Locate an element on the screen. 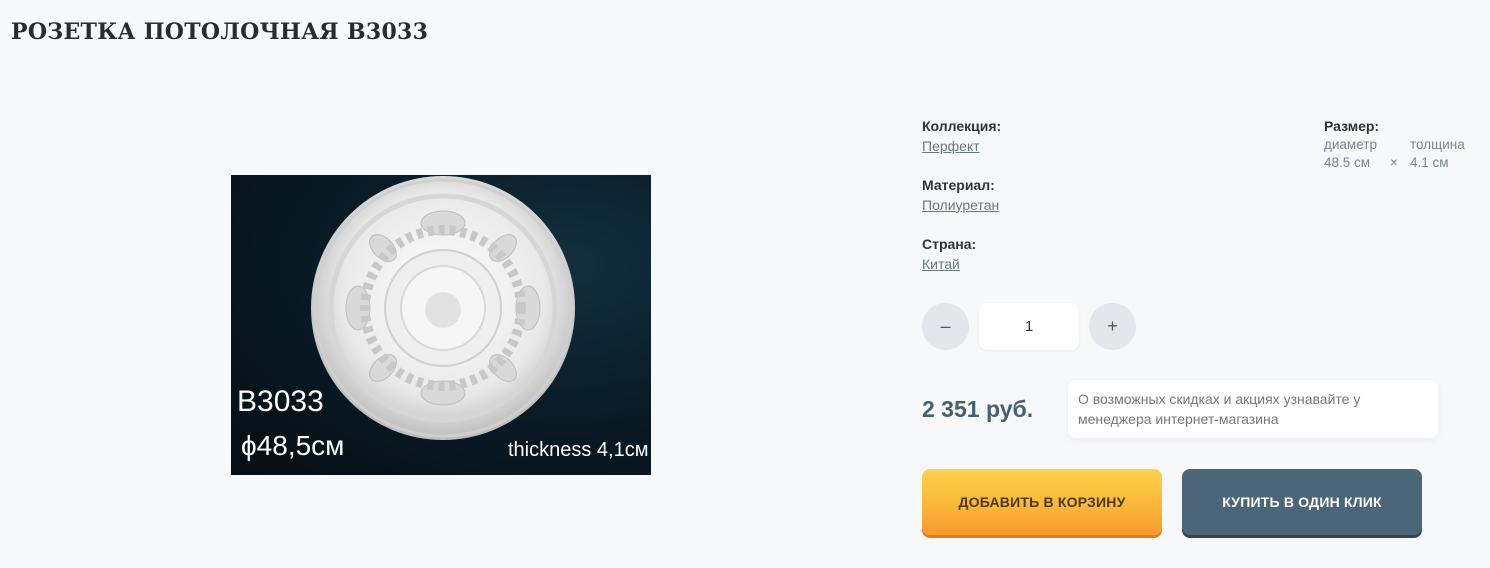 The image size is (1490, 568). quantity-input is located at coordinates (1029, 326).